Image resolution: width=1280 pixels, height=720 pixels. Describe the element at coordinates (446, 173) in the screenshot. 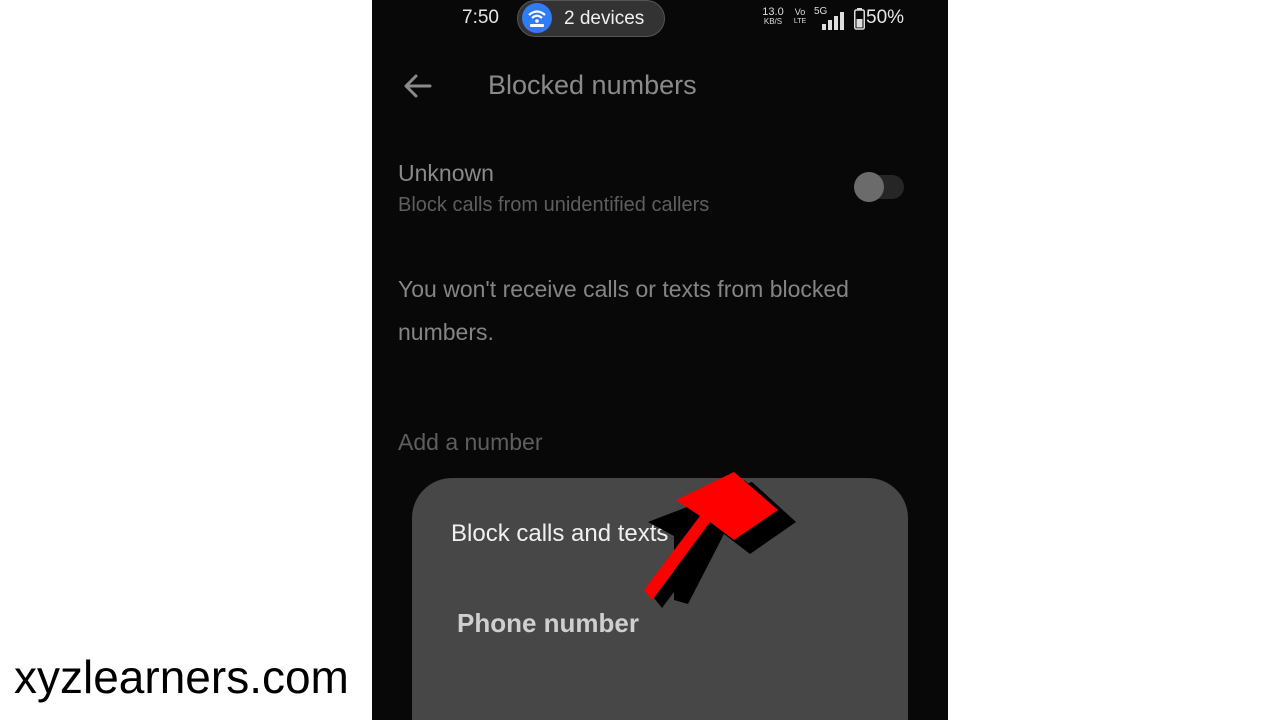

I see `unknown-title: Unknown` at that location.